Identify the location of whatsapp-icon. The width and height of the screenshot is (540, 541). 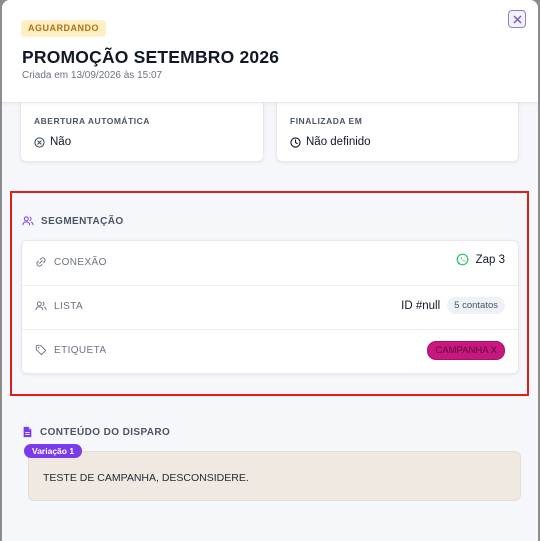
(462, 259).